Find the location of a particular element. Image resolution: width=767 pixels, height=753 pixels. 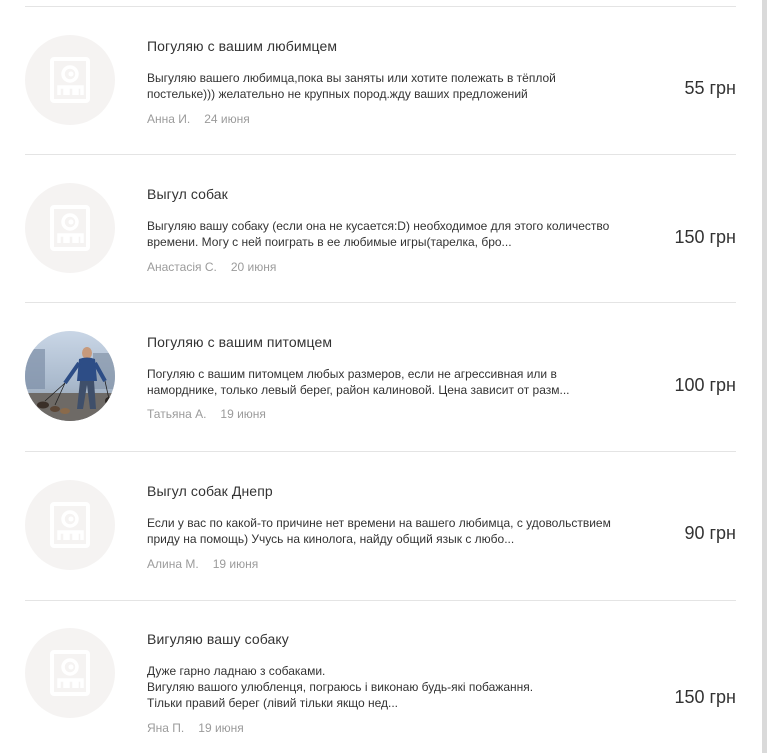

listing-price: 90 грн is located at coordinates (710, 533).